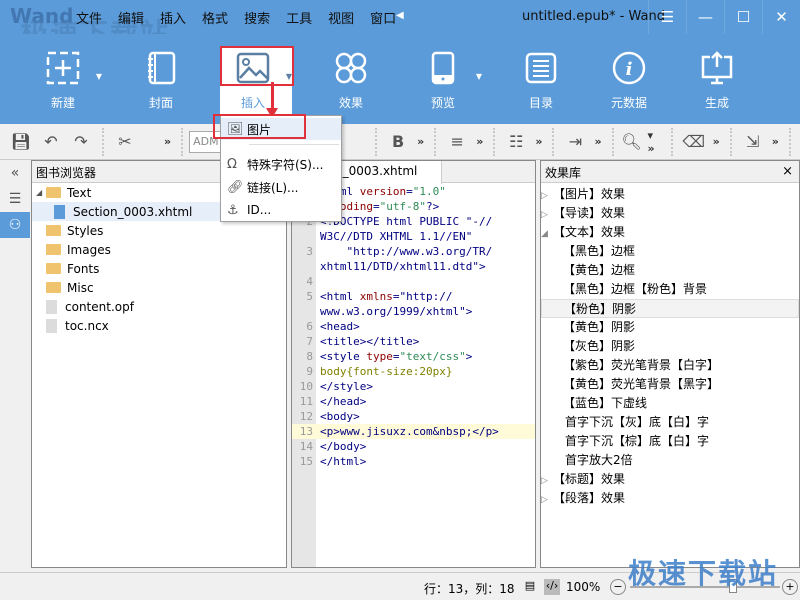 This screenshot has width=800, height=600. Describe the element at coordinates (413, 266) in the screenshot. I see `code-line: xhtml11/DTD/xhtml11.dtd">` at that location.